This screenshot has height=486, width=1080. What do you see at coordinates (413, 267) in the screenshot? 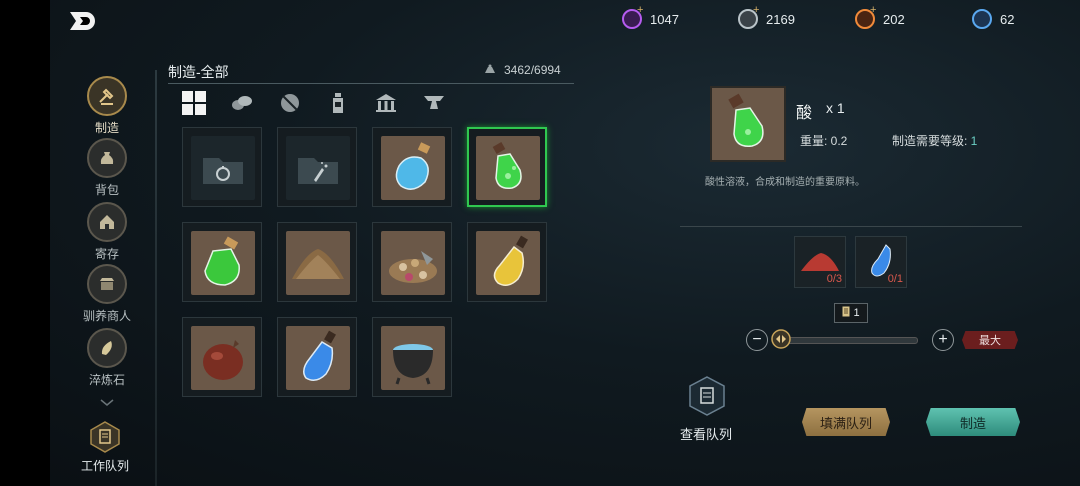
I see `mixed-seeds-icon` at bounding box center [413, 267].